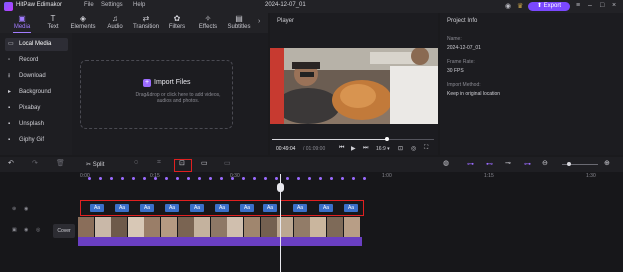 This screenshot has height=272, width=623. What do you see at coordinates (446, 163) in the screenshot?
I see `microphone-icon: ◍` at bounding box center [446, 163].